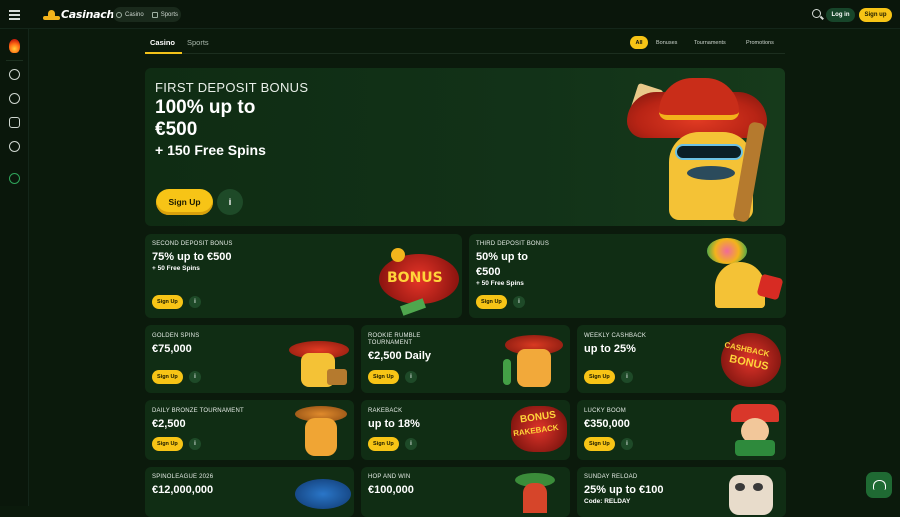 This screenshot has width=900, height=517. I want to click on taco-mascot-image, so click(743, 276).